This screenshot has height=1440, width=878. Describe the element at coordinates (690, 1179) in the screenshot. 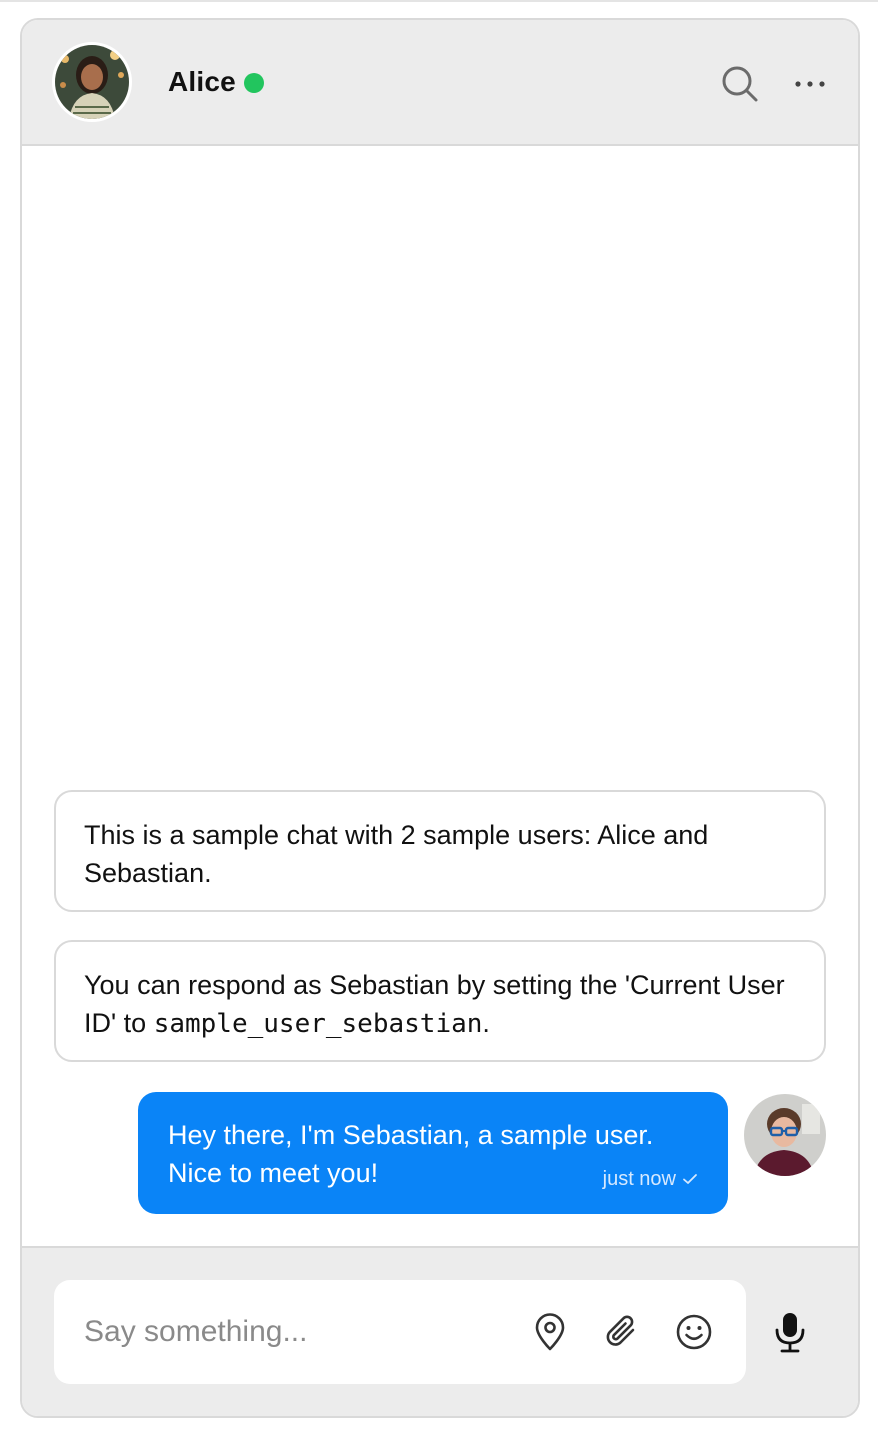

I see `check-icon` at that location.